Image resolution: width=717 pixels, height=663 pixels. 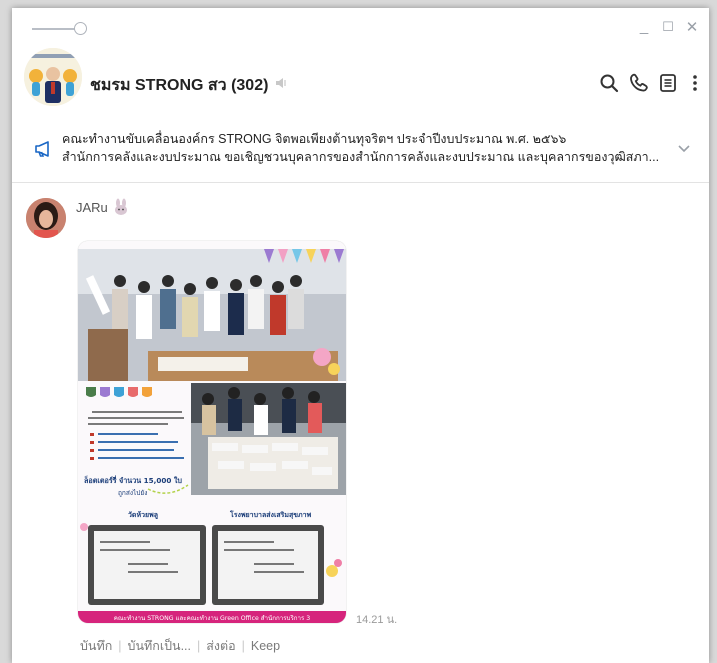 I want to click on group-avatar-image, so click(x=53, y=77).